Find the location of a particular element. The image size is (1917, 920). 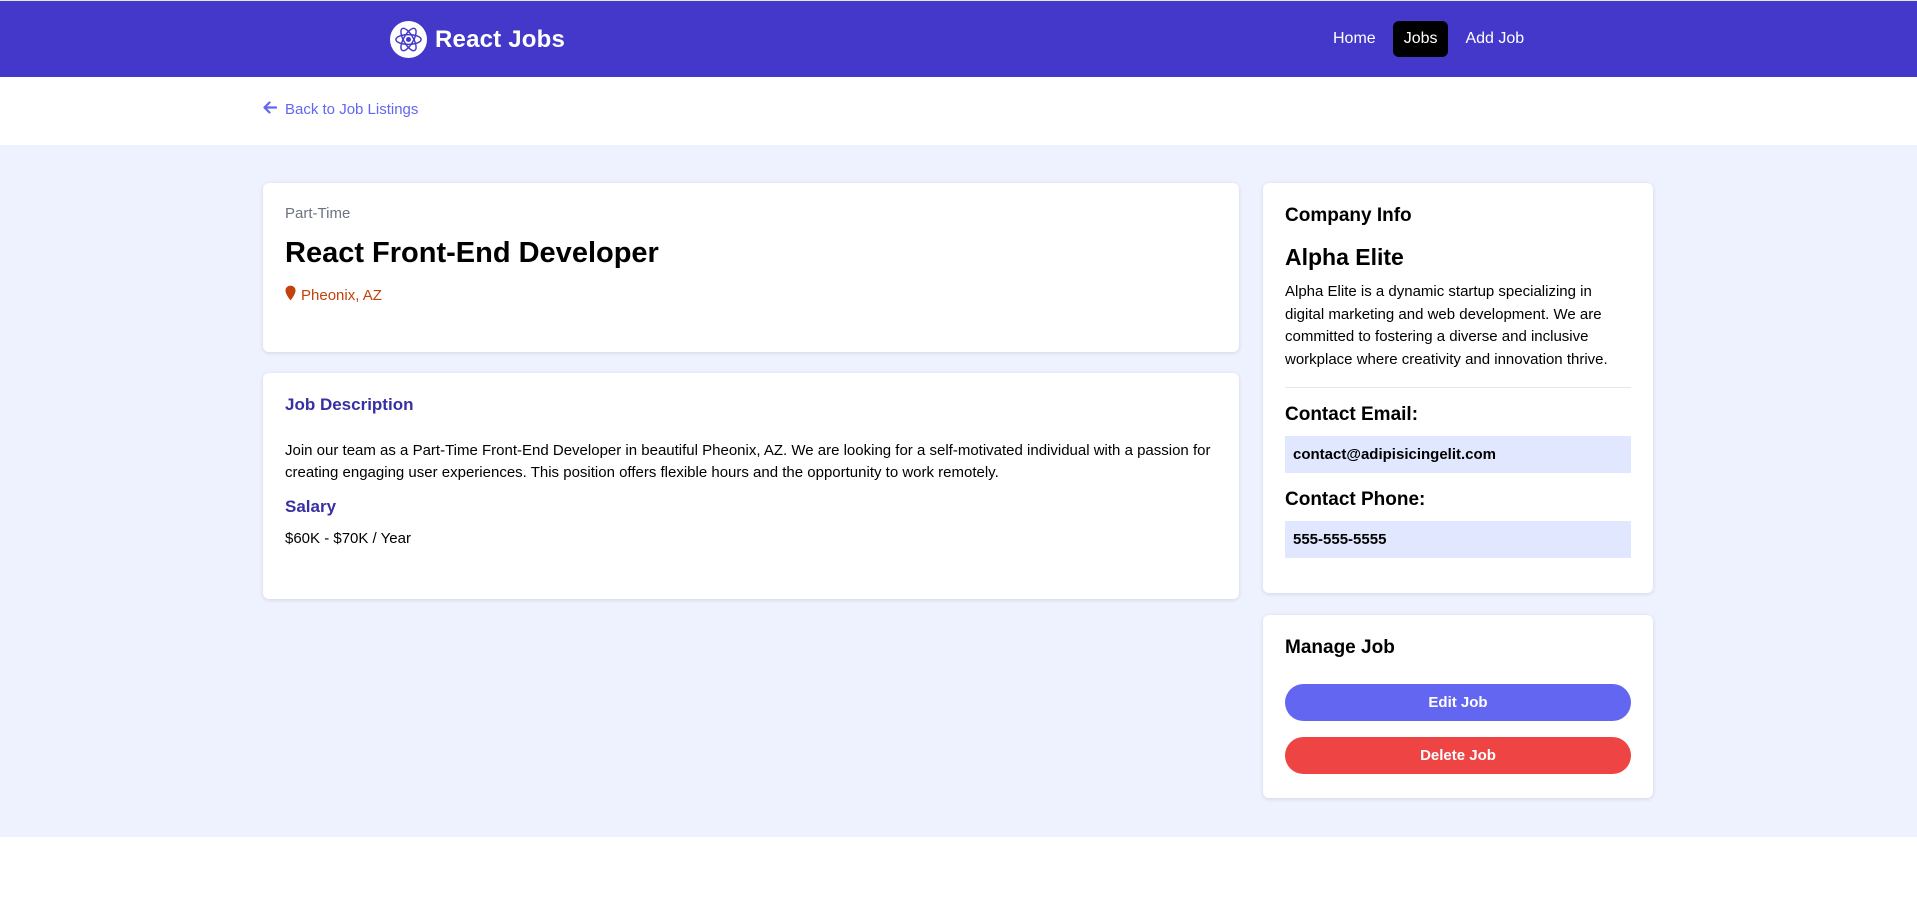

contact-email-value: contact@adipisicingelit.com is located at coordinates (1458, 454).